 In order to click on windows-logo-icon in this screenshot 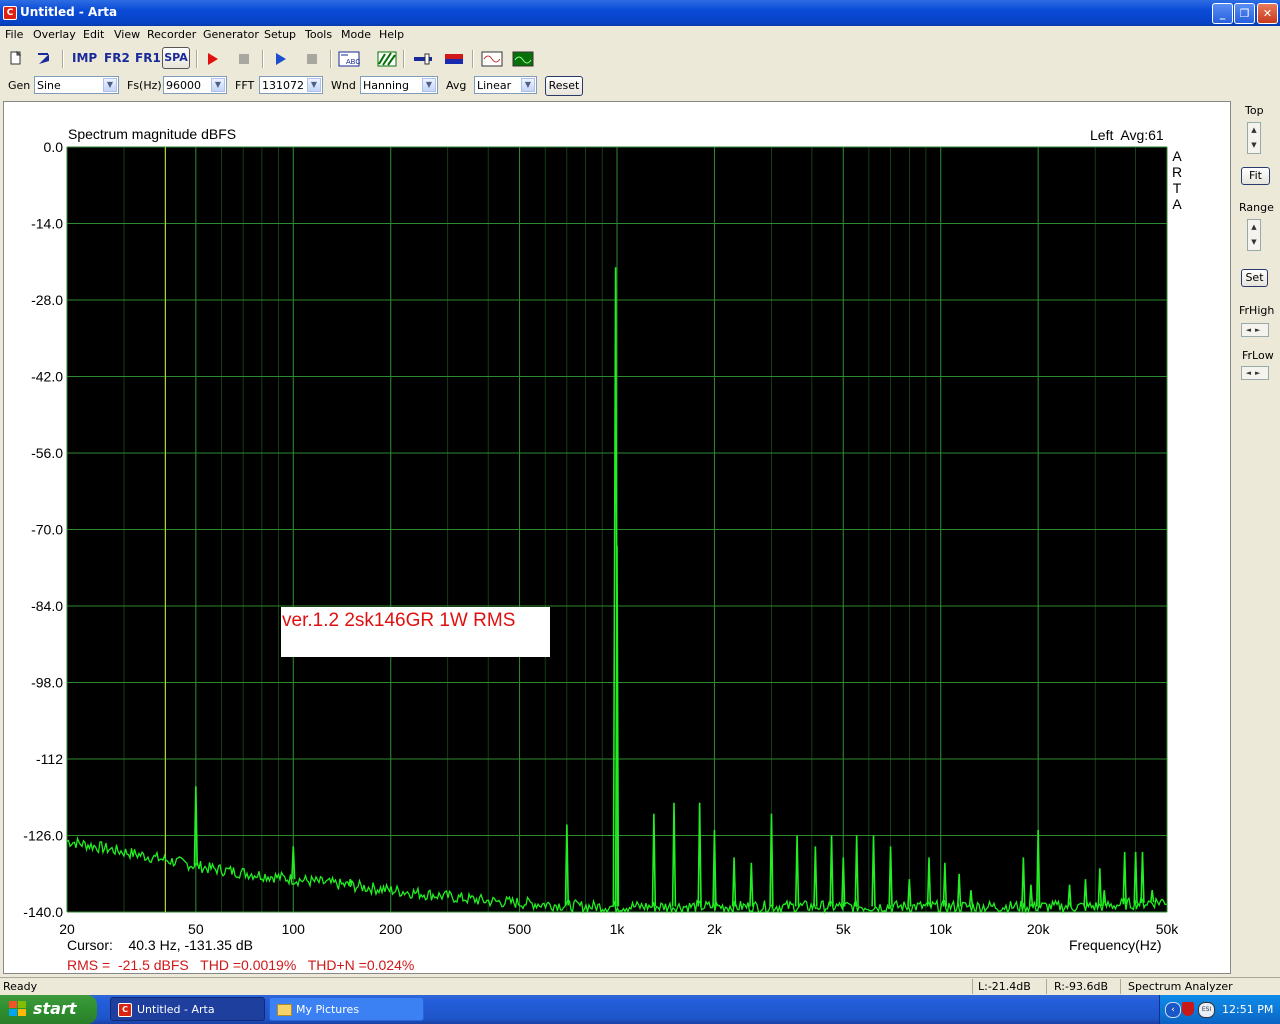, I will do `click(17, 1008)`.